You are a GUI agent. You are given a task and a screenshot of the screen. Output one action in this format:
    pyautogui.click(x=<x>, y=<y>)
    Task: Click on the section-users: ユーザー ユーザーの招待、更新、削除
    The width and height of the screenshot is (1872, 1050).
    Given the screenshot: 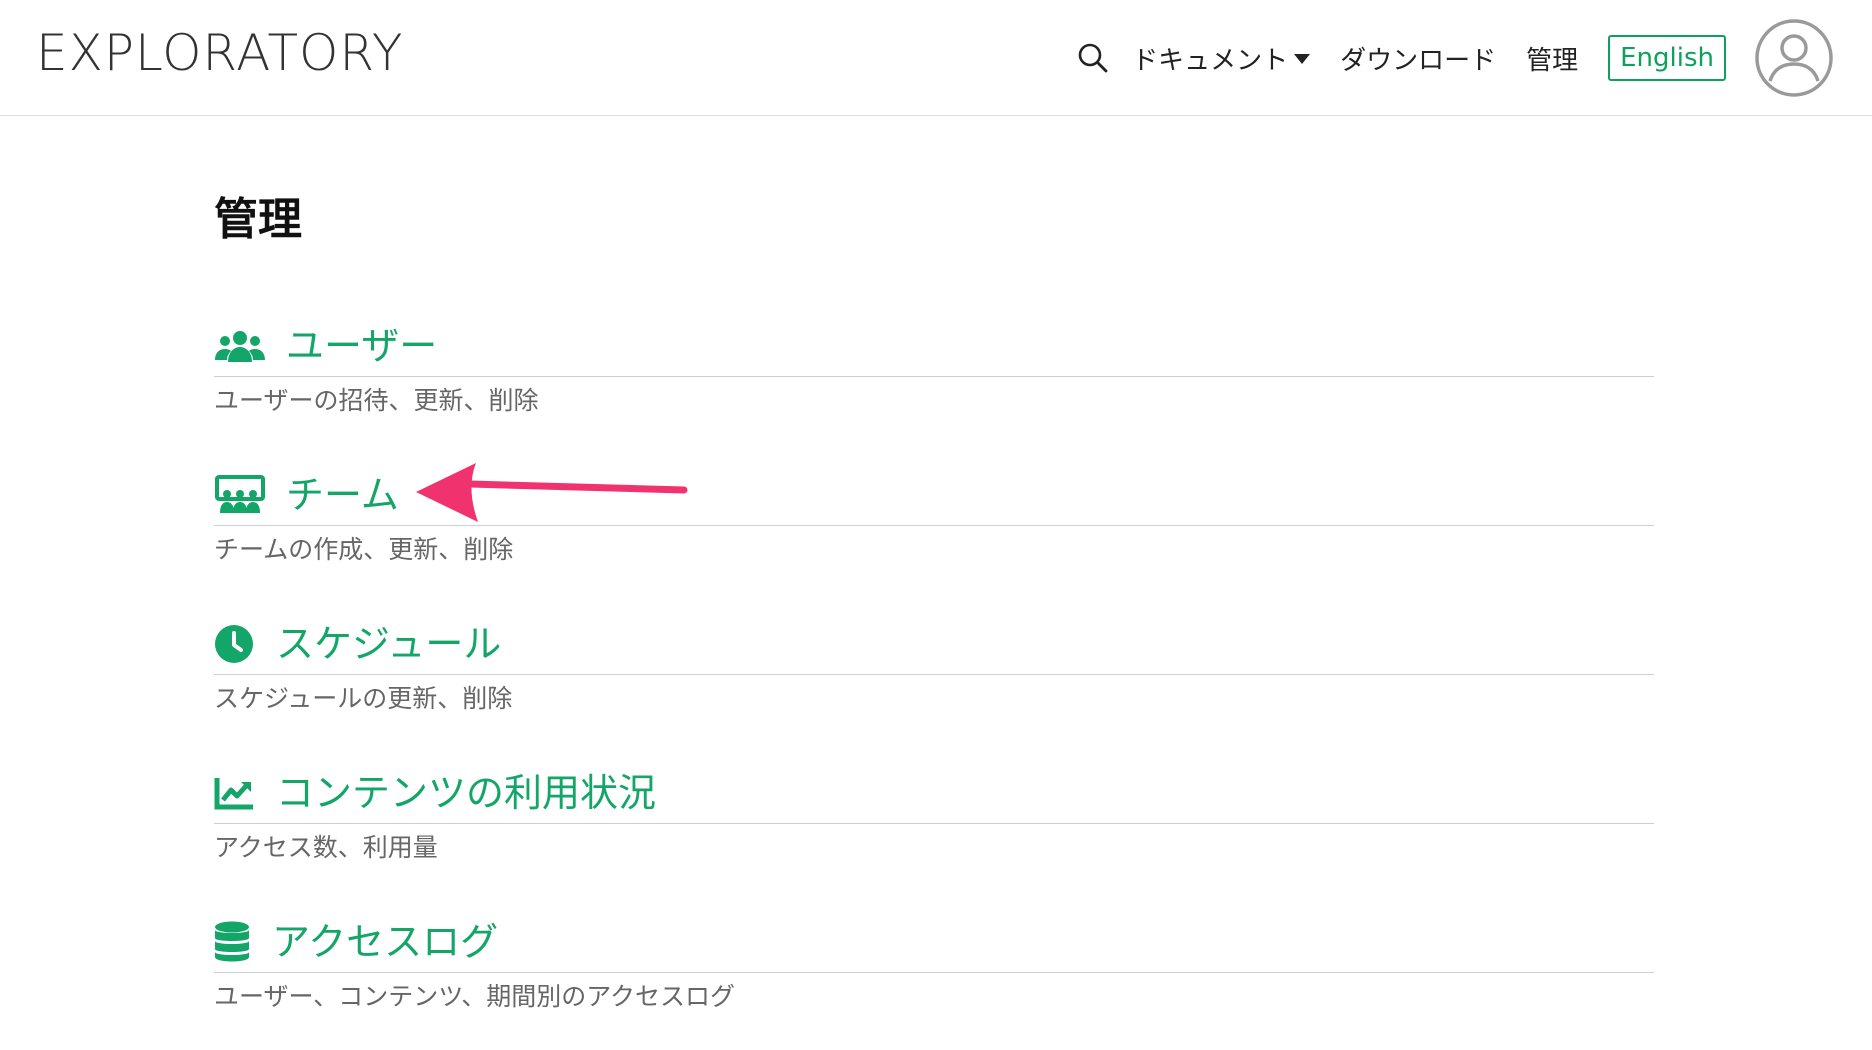 What is the action you would take?
    pyautogui.click(x=934, y=366)
    